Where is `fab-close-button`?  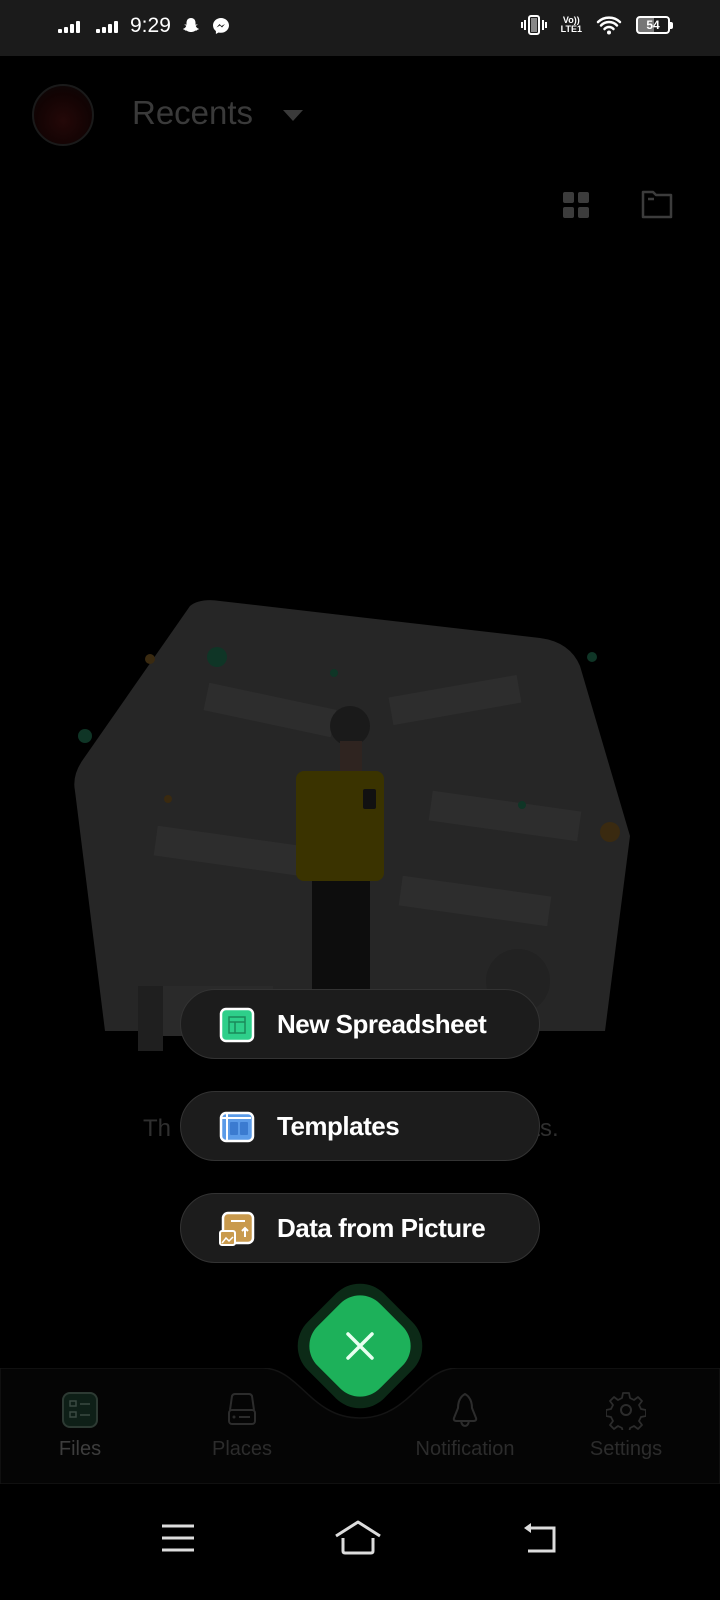 fab-close-button is located at coordinates (360, 1346).